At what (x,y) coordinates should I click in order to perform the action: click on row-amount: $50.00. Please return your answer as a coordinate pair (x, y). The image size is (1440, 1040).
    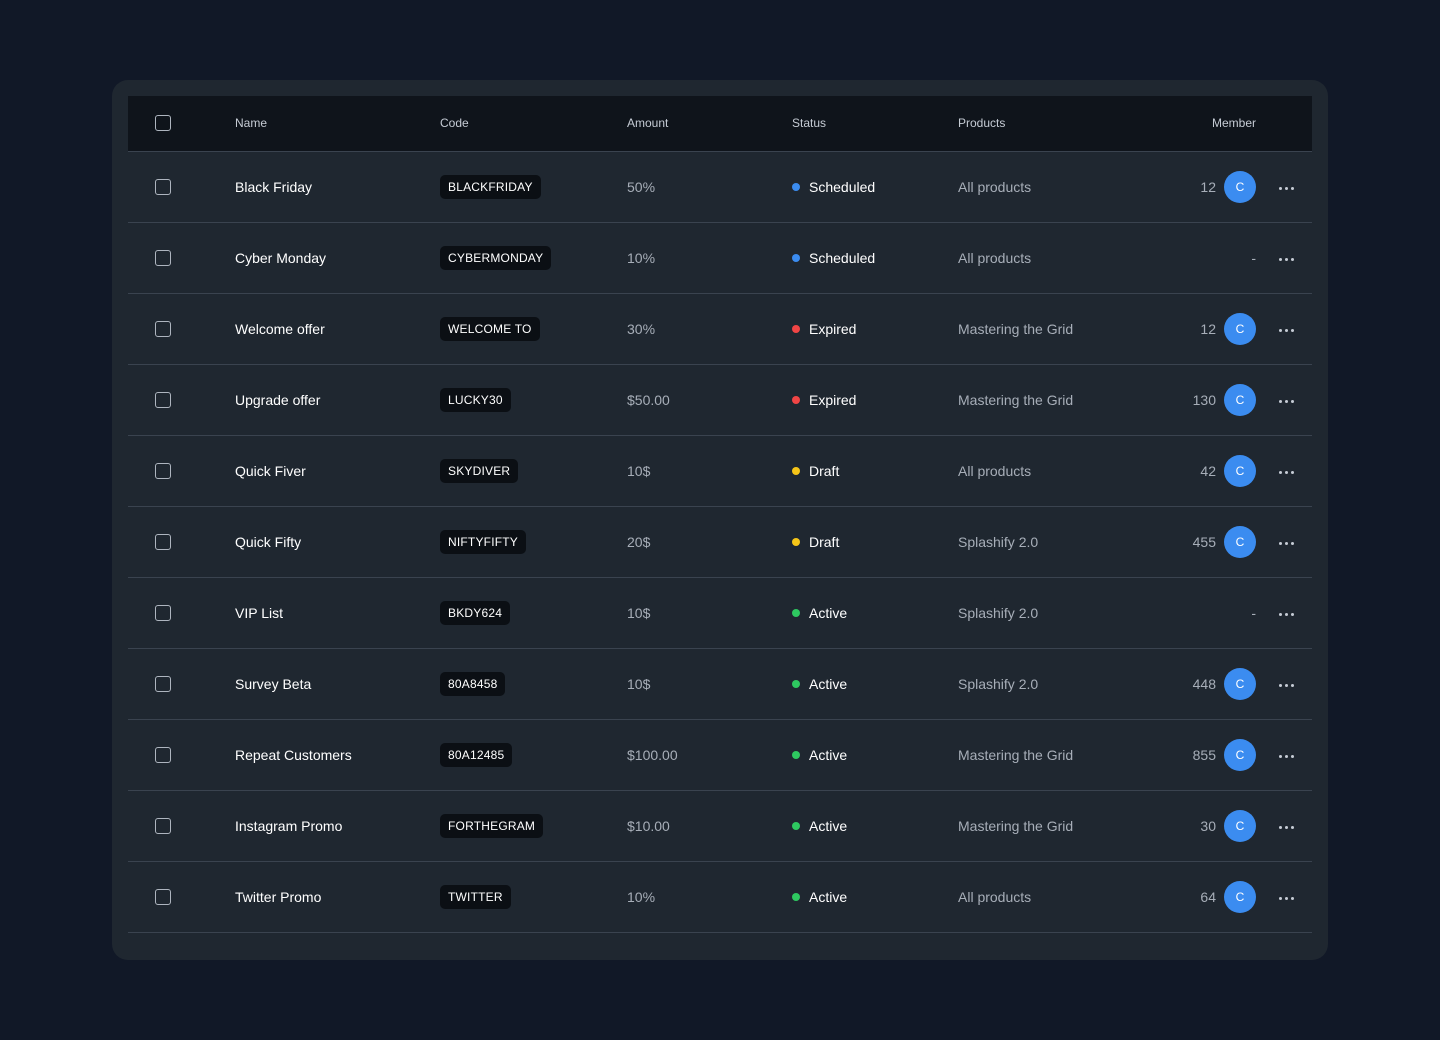
    Looking at the image, I should click on (648, 399).